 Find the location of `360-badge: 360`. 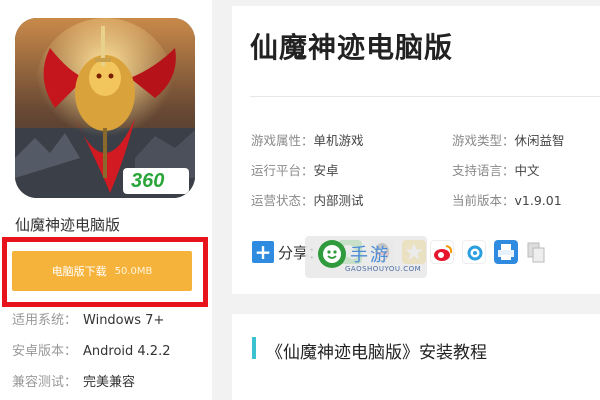

360-badge: 360 is located at coordinates (148, 181).